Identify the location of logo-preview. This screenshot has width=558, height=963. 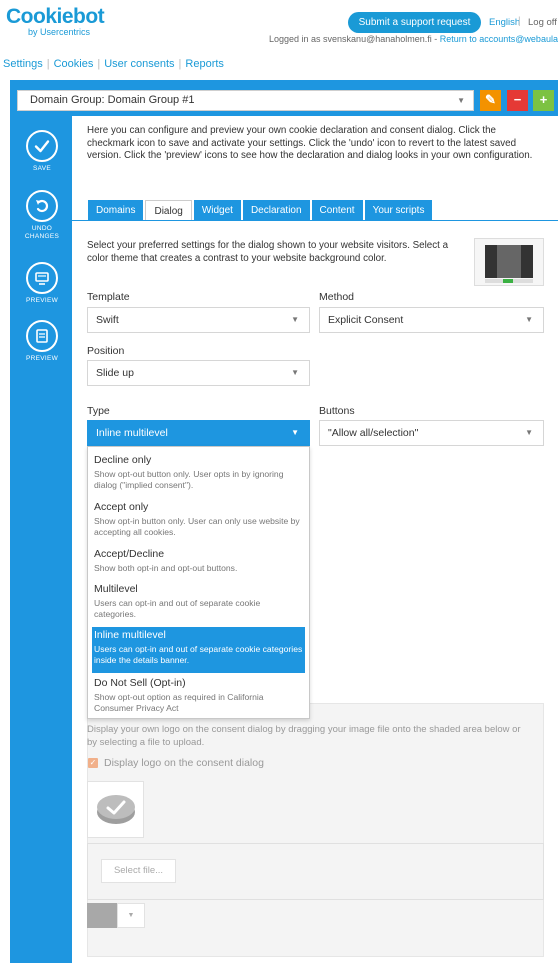
(115, 809).